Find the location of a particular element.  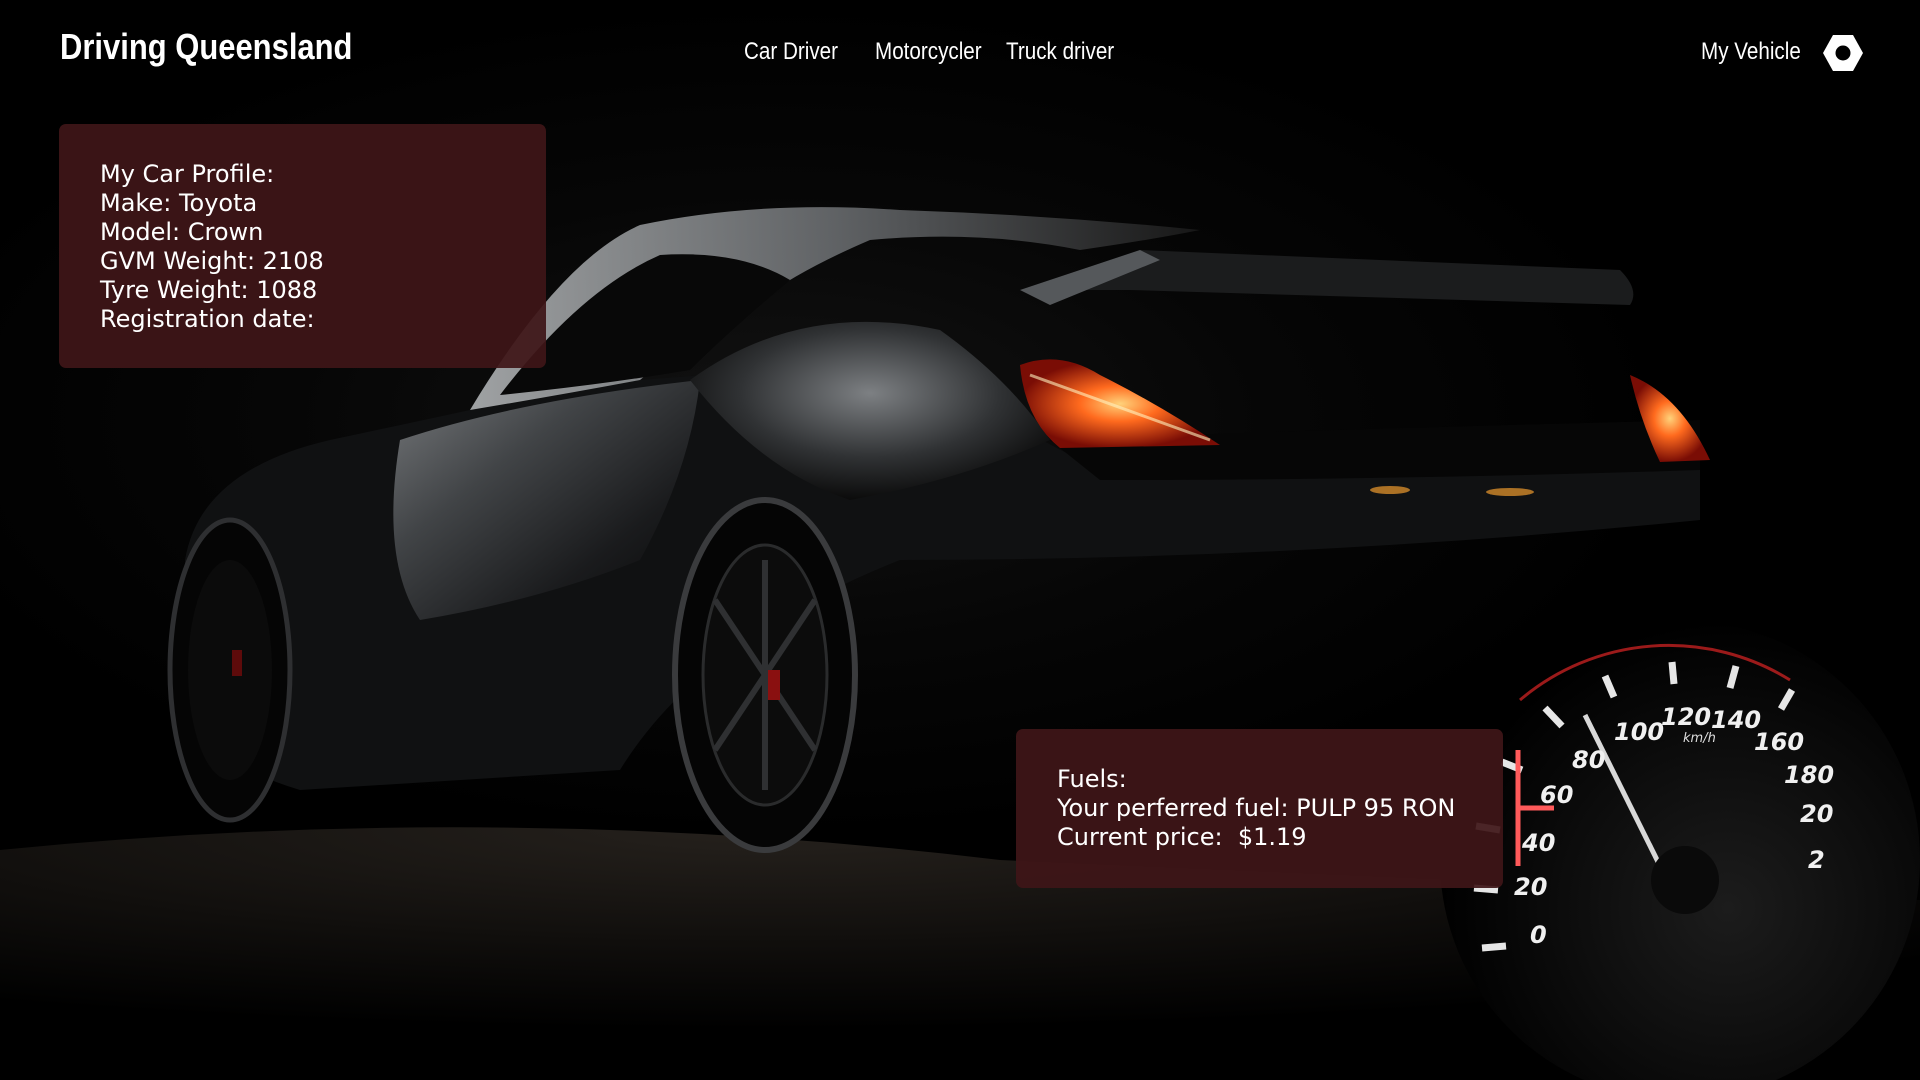

svg-text: 160 is located at coordinates (1779, 742).